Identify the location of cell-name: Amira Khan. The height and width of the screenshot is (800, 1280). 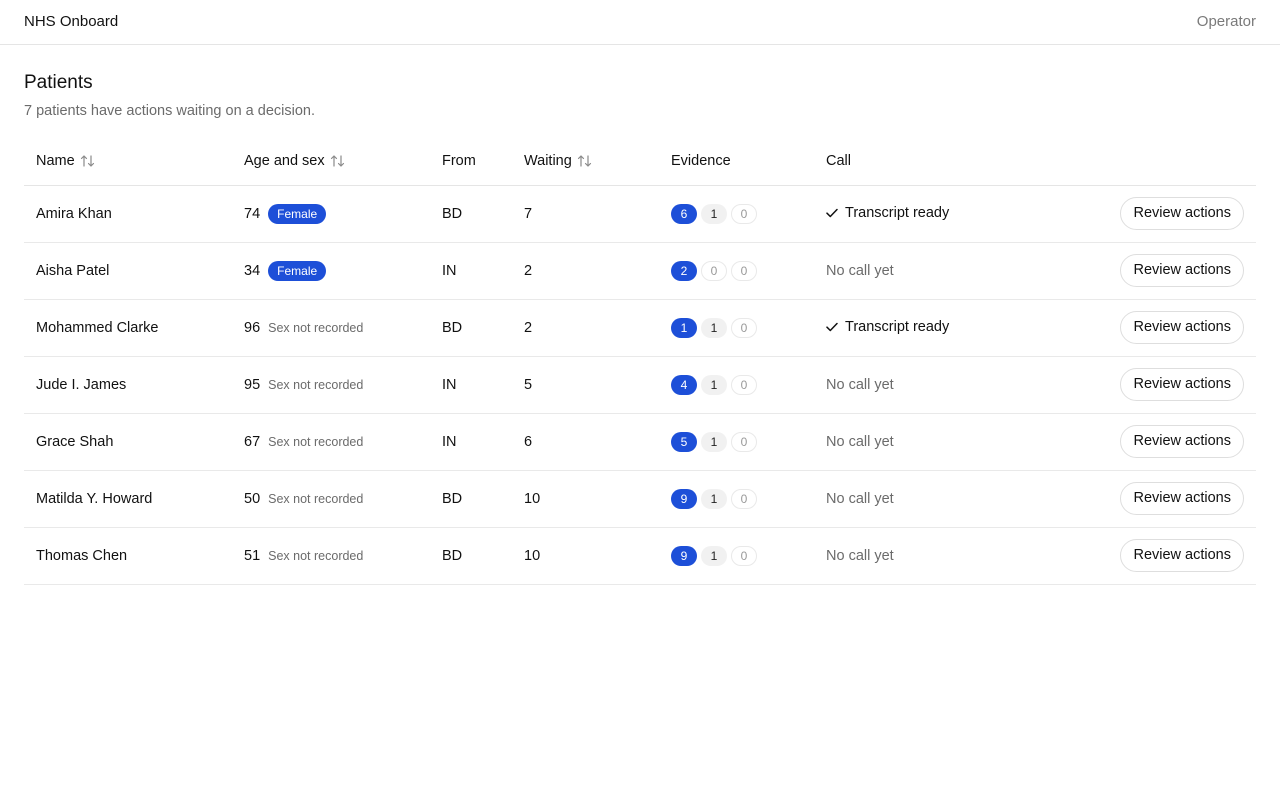
(129, 214).